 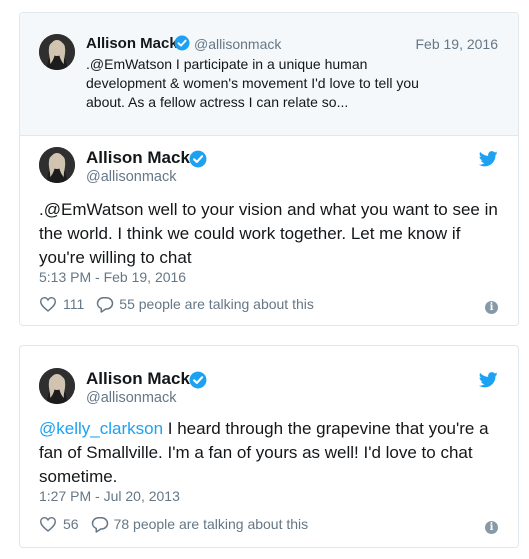 I want to click on tweet-timestamp: 5:13 PM - Feb 19, 2016, so click(x=112, y=277).